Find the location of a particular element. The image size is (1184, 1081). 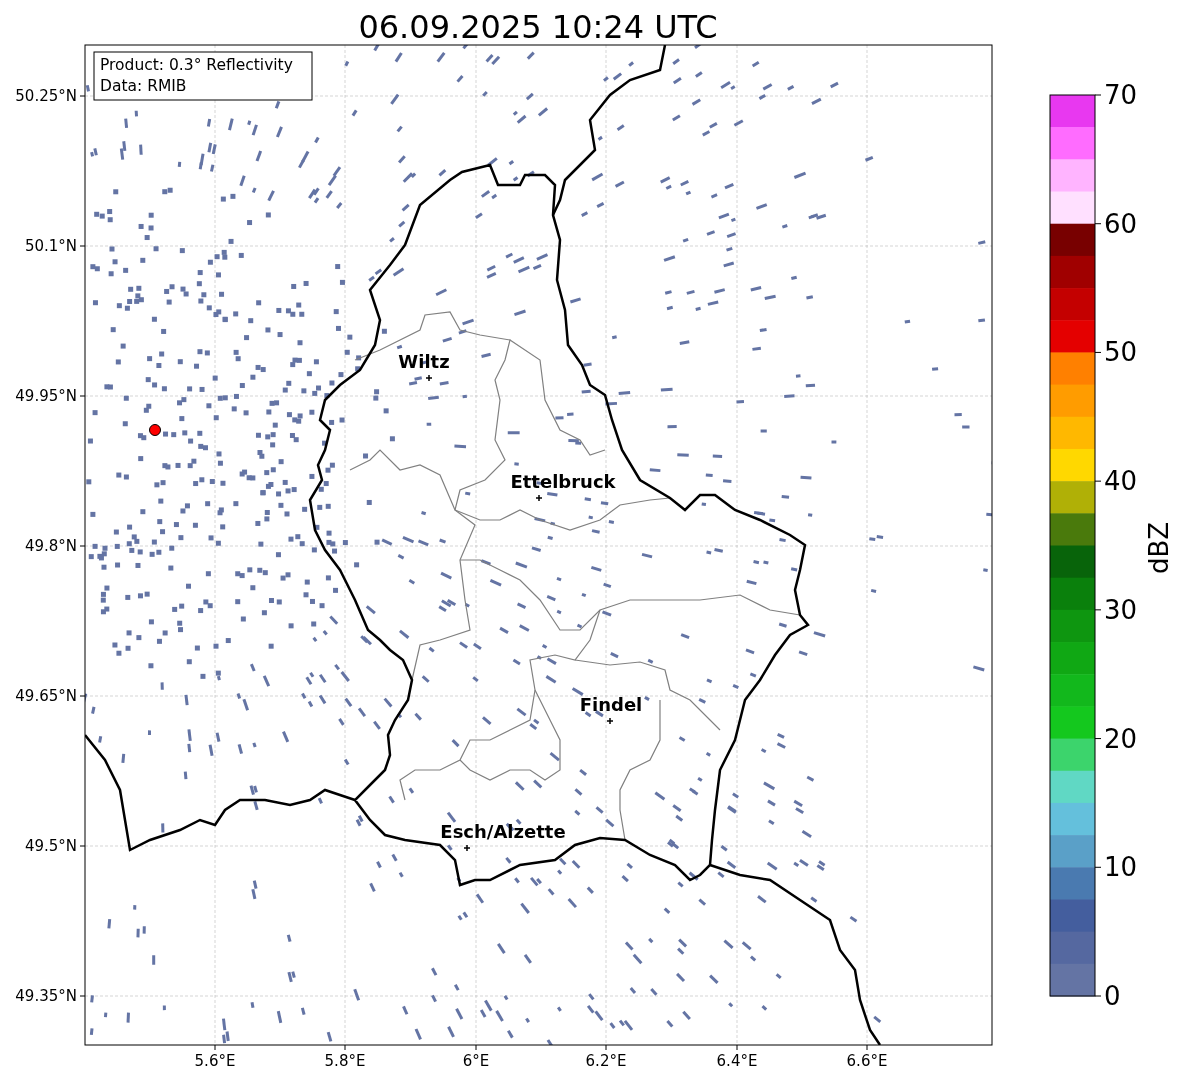

chart-title: 06.09.2025 10:24 UTC is located at coordinates (538, 27).